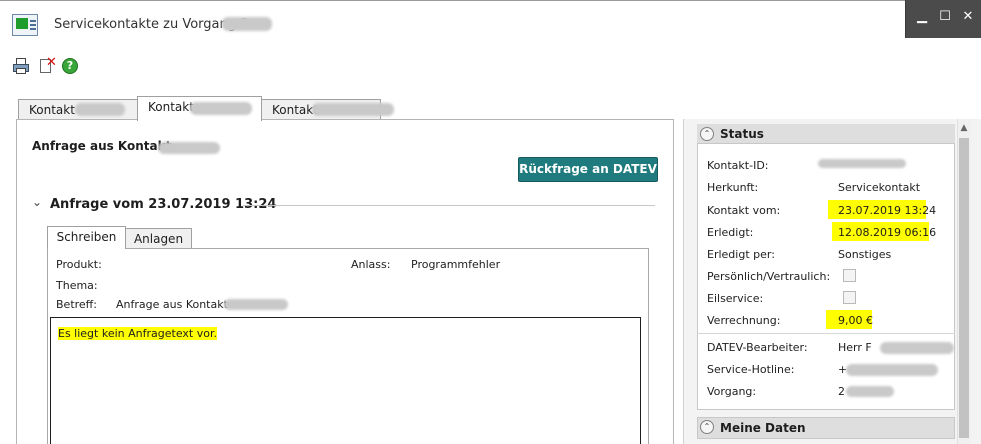 The image size is (981, 444). What do you see at coordinates (588, 169) in the screenshot?
I see `rueckfrage-button: Rückfrage an DATEV` at bounding box center [588, 169].